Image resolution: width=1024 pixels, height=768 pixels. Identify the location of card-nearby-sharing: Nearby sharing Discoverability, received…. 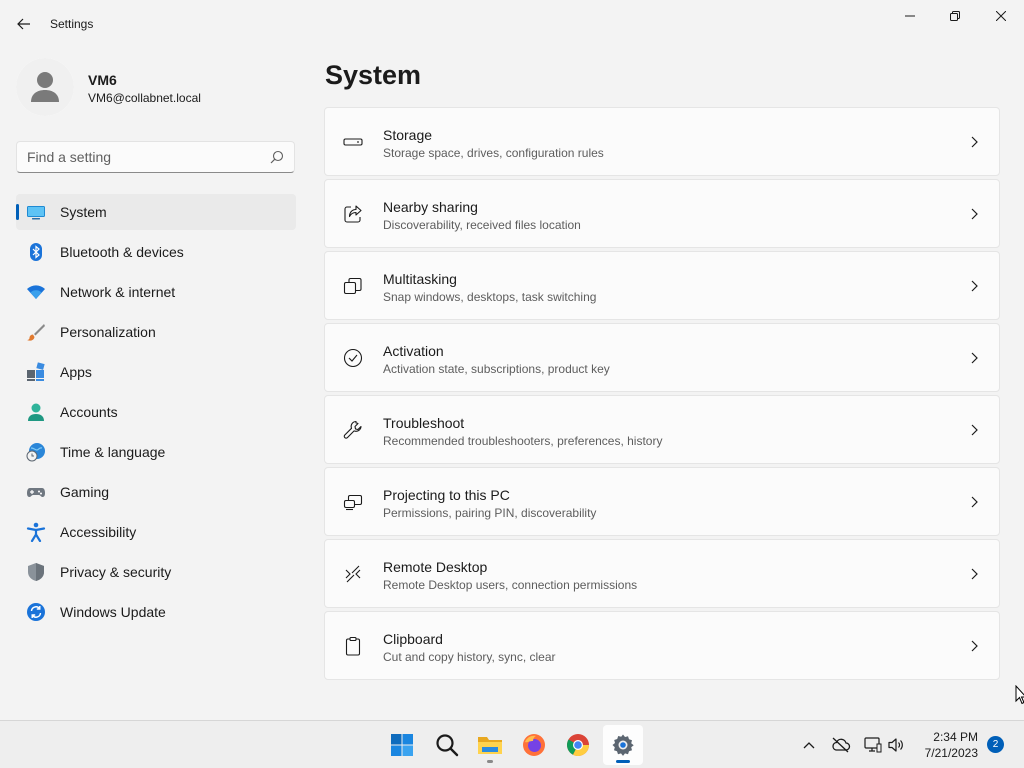
(662, 213).